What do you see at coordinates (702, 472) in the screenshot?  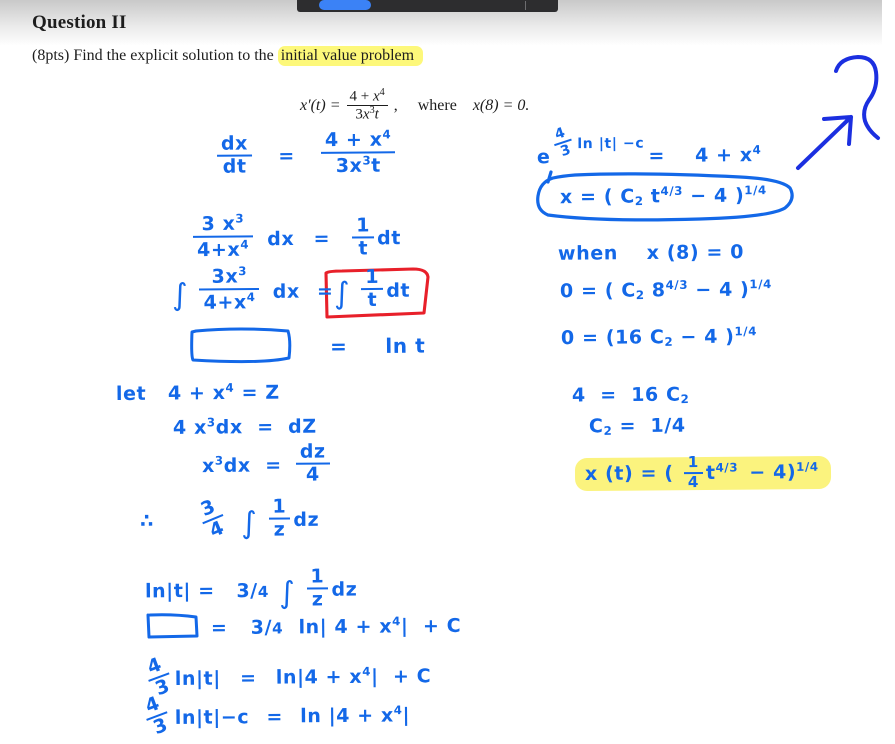 I see `handwriting-line-final-answer: x (t) = ( 1 4 t4/3 − 4)1/4` at bounding box center [702, 472].